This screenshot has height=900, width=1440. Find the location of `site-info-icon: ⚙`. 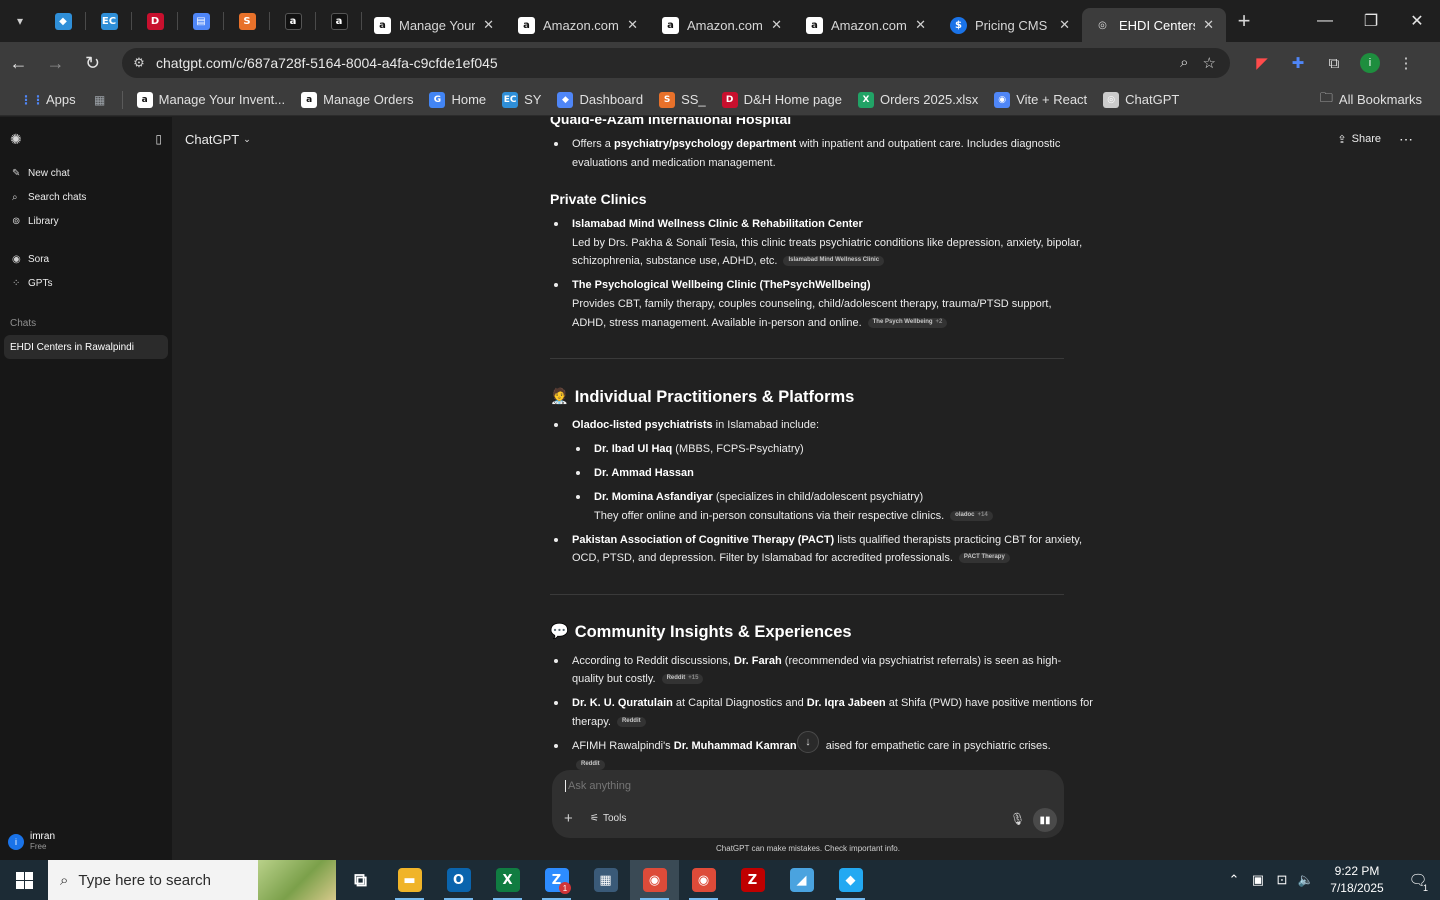

site-info-icon: ⚙ is located at coordinates (139, 63).